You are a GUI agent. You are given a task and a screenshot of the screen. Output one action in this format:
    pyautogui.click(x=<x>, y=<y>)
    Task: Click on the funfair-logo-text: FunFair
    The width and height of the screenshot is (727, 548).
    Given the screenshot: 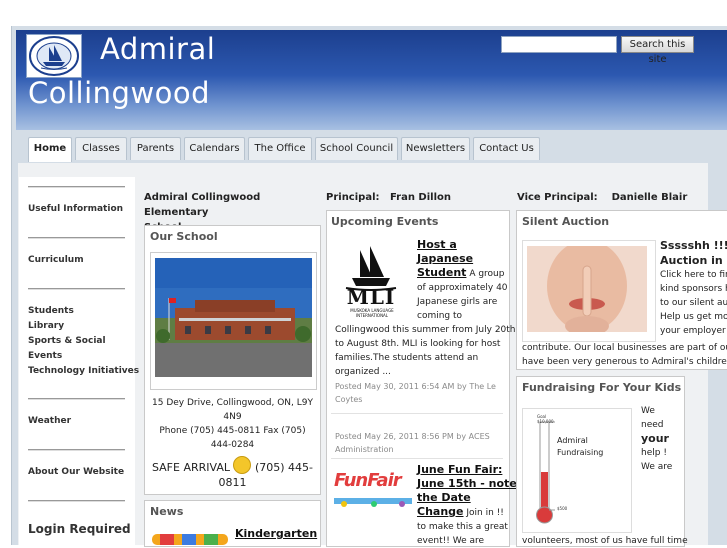 What is the action you would take?
    pyautogui.click(x=368, y=480)
    